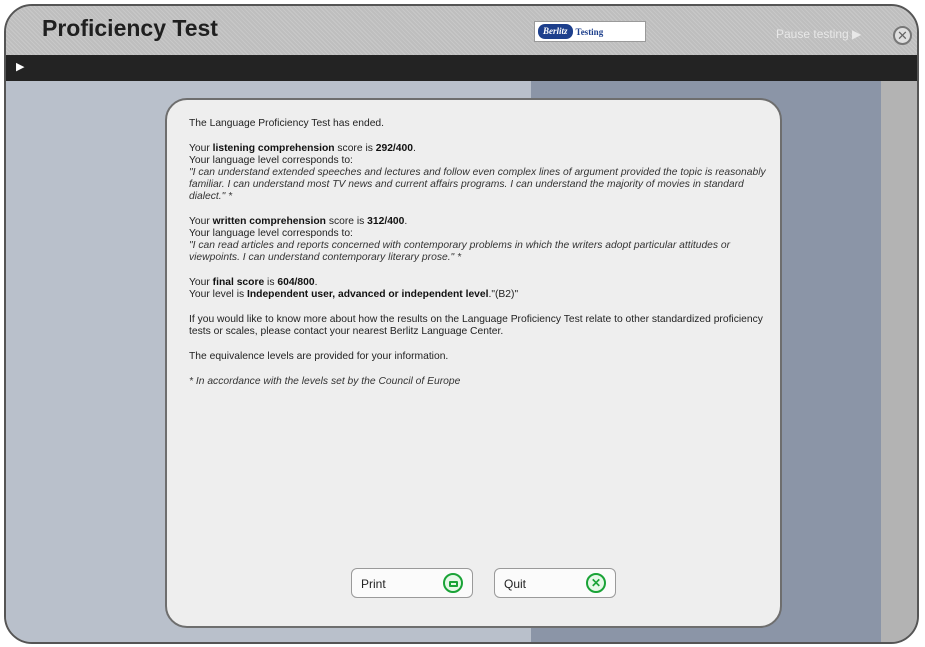 This screenshot has width=925, height=647. Describe the element at coordinates (271, 233) in the screenshot. I see `written-level-intro: Your language level corresponds to:` at that location.